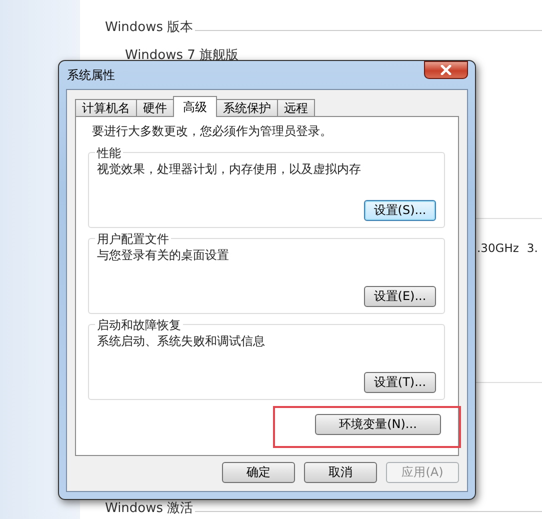 This screenshot has height=519, width=542. What do you see at coordinates (212, 131) in the screenshot?
I see `notice-text: 要进行大多数更改，您必须作为管理员登录。` at bounding box center [212, 131].